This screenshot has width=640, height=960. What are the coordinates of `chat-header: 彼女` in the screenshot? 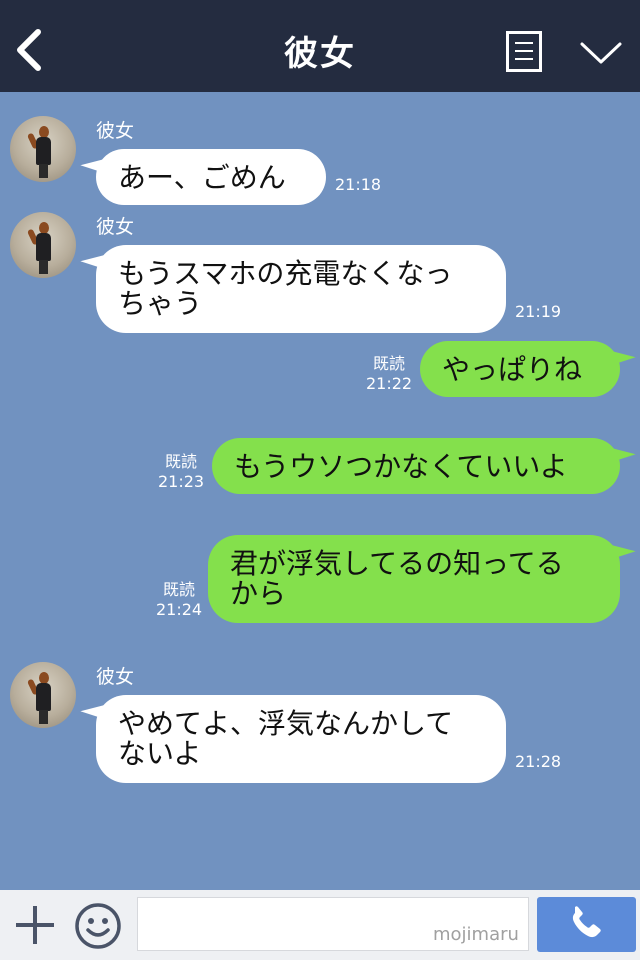 It's located at (320, 46).